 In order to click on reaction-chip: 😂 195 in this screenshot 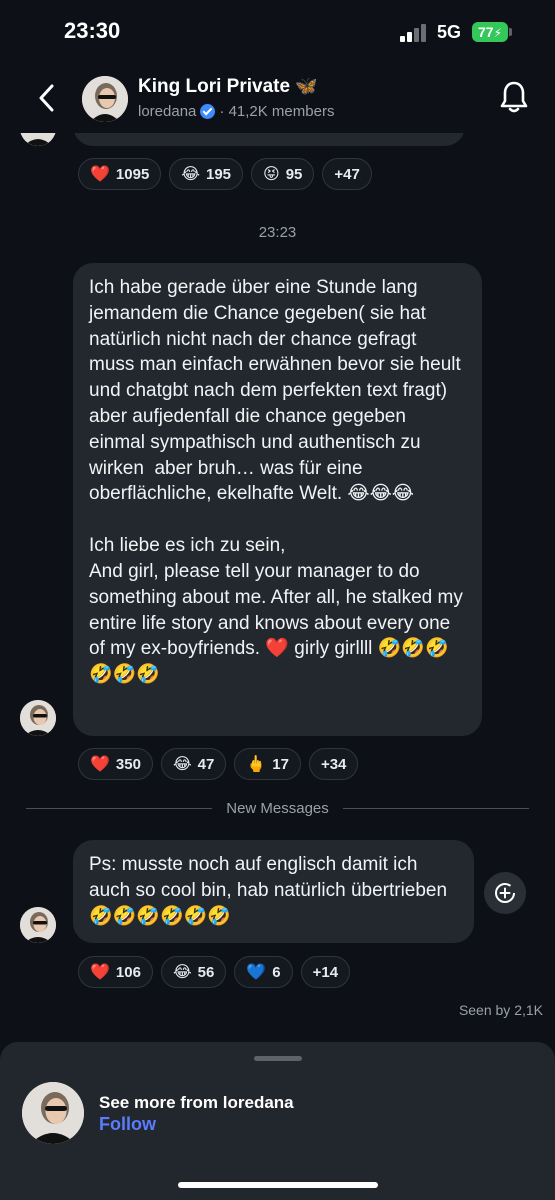, I will do `click(206, 174)`.